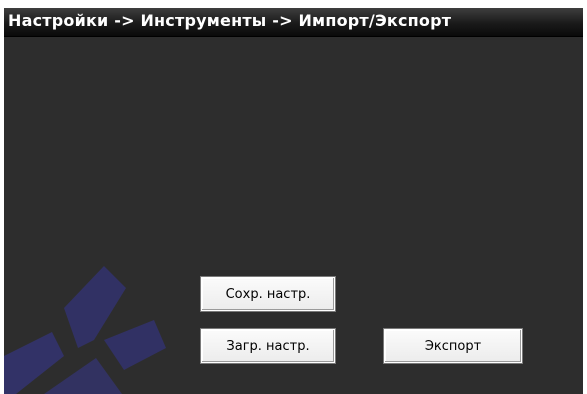 The image size is (587, 394). Describe the element at coordinates (268, 294) in the screenshot. I see `save-settings-button: Сохр. настр.` at that location.